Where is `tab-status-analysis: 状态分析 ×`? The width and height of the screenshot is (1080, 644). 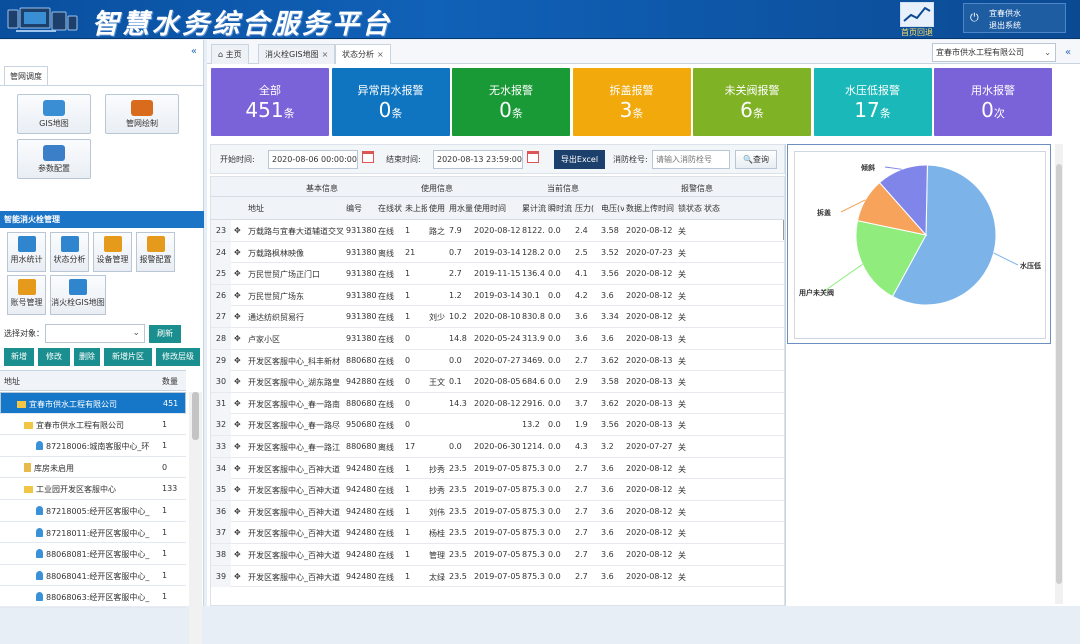 tab-status-analysis: 状态分析 × is located at coordinates (363, 54).